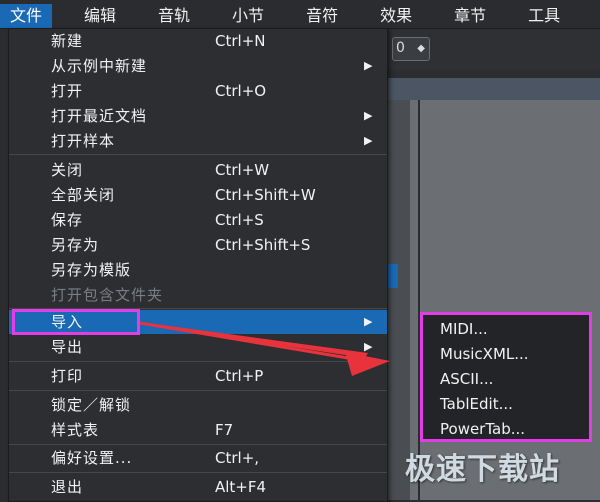 This screenshot has height=502, width=600. I want to click on menu-item-export: 导出 ▶, so click(198, 347).